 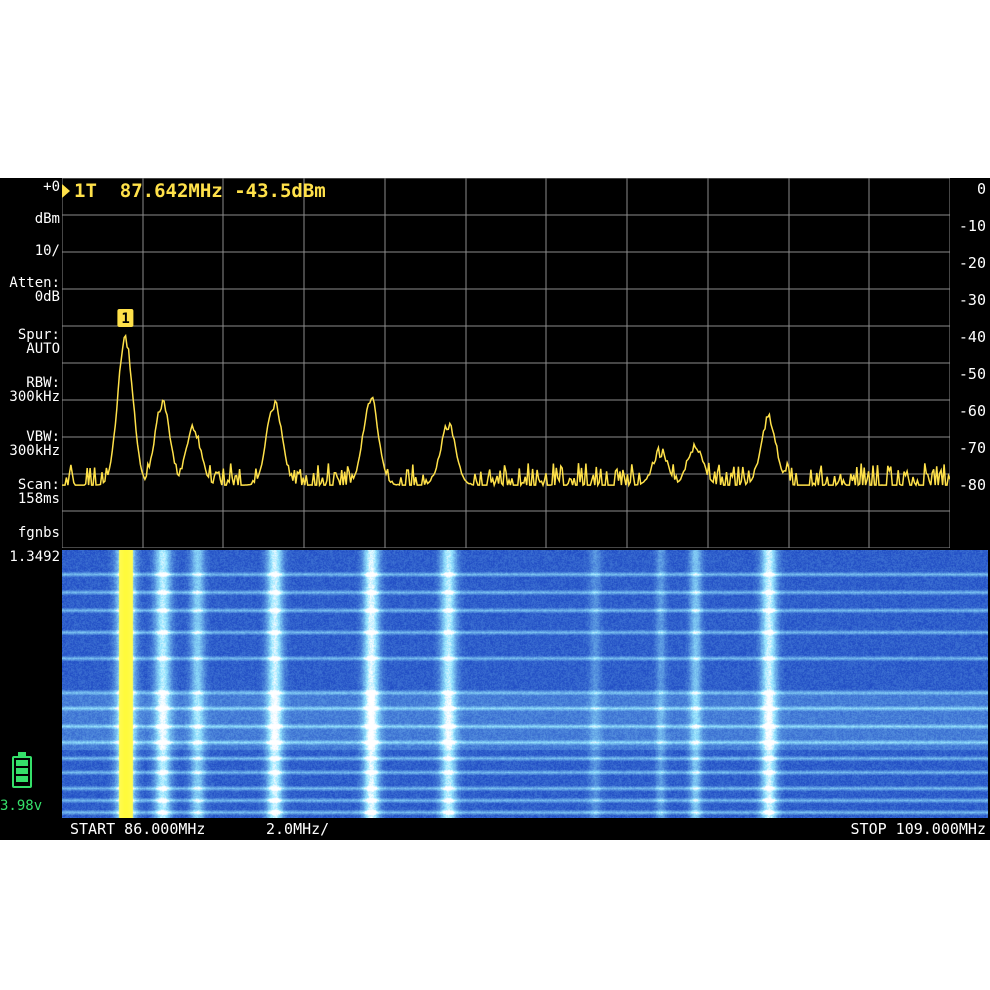 I want to click on scale-label: 10/, so click(x=47, y=251).